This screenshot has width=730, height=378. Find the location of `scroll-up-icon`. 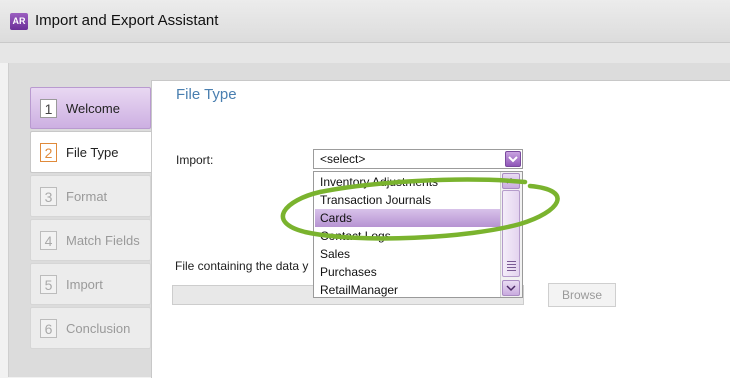

scroll-up-icon is located at coordinates (511, 181).